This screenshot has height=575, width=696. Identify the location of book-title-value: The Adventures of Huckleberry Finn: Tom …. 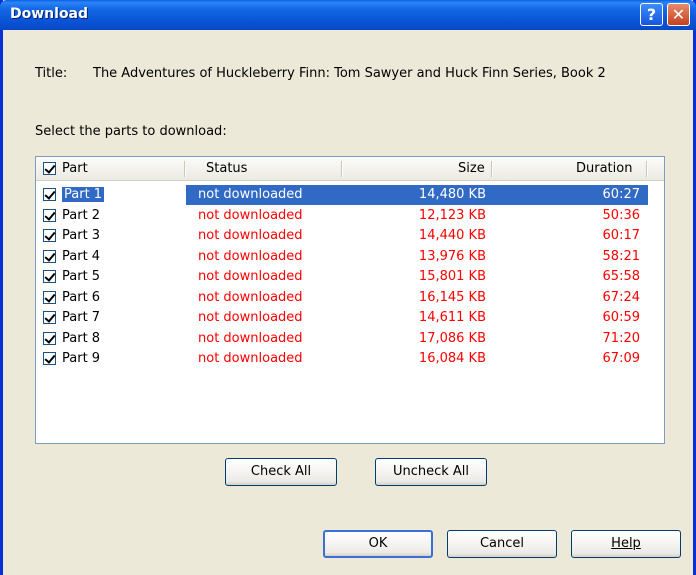
(349, 73).